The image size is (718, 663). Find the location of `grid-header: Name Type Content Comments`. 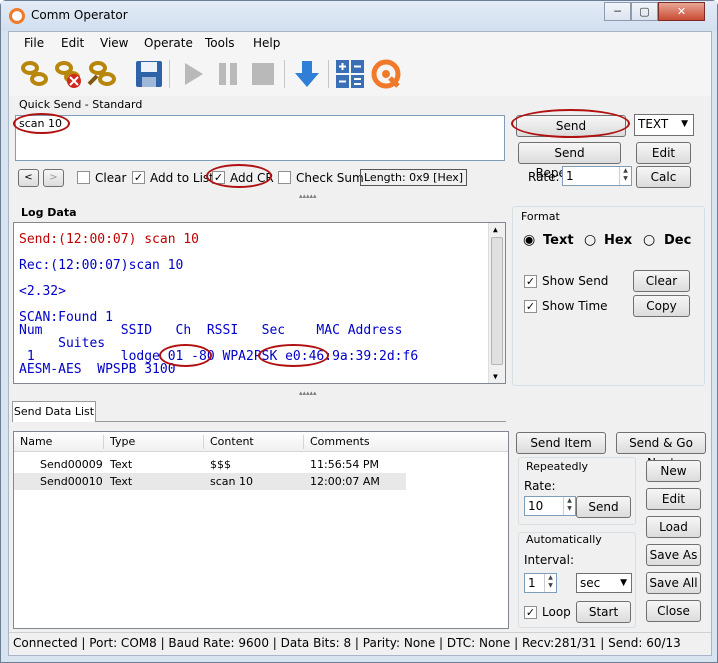

grid-header: Name Type Content Comments is located at coordinates (261, 442).